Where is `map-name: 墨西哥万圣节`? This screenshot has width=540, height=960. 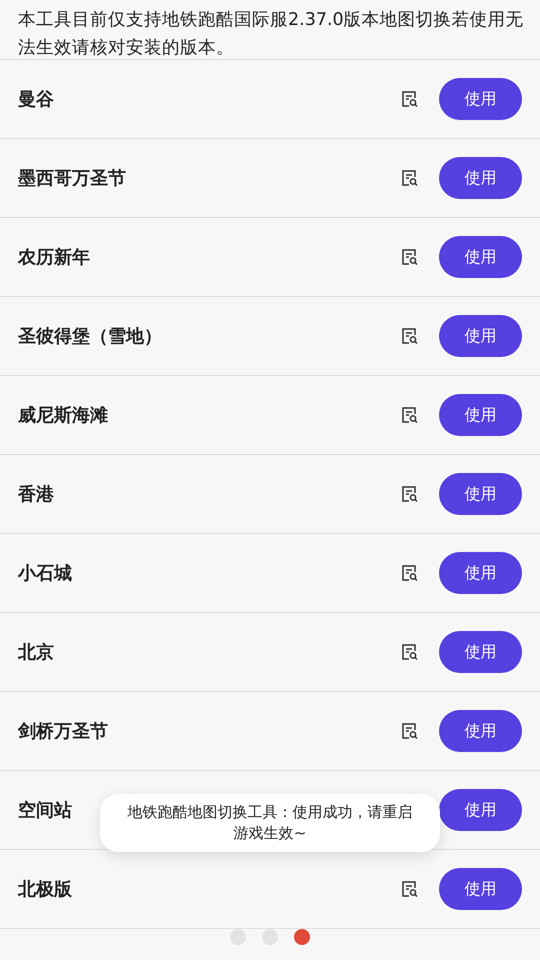 map-name: 墨西哥万圣节 is located at coordinates (72, 178).